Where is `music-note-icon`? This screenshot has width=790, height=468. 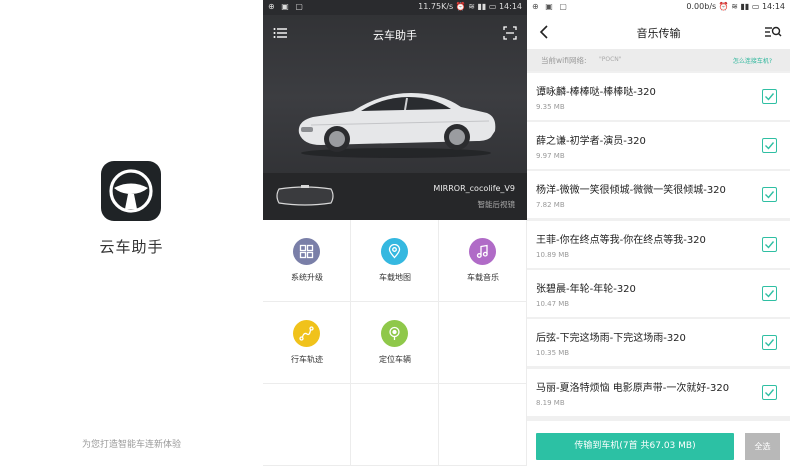 music-note-icon is located at coordinates (482, 251).